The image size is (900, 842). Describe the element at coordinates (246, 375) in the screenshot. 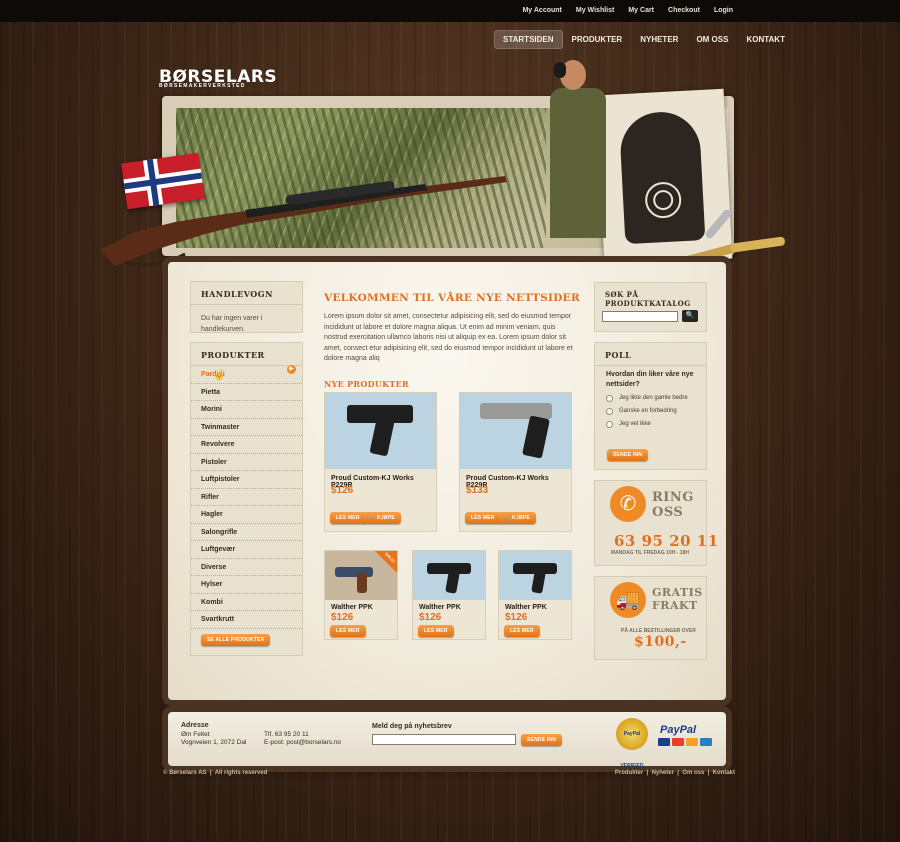

I see `category-pardini: Pardini` at that location.